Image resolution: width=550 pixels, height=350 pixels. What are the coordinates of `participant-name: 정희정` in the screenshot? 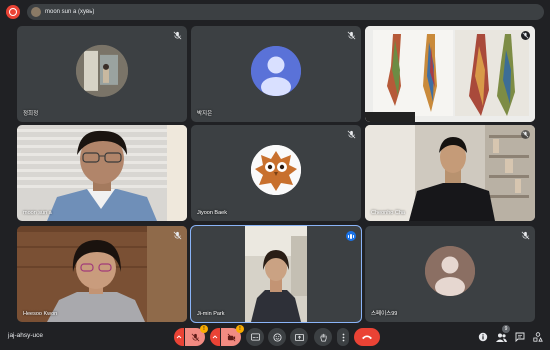 It's located at (31, 114).